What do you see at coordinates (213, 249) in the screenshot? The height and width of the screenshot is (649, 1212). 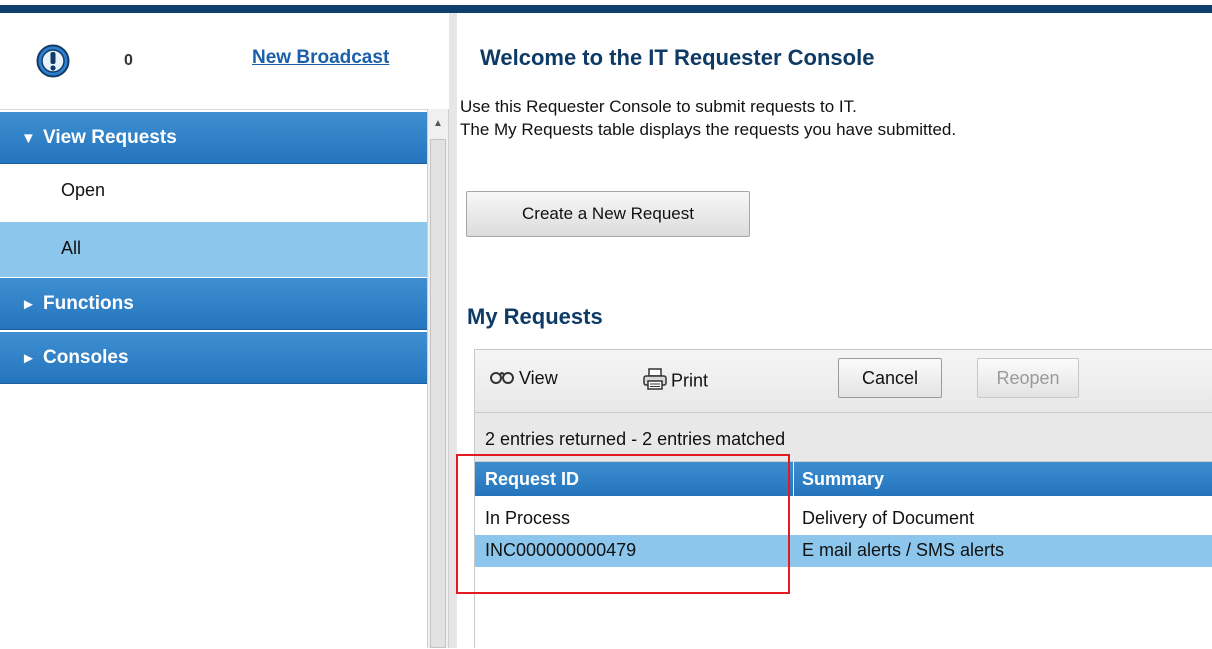 I see `nav-item-all: All` at bounding box center [213, 249].